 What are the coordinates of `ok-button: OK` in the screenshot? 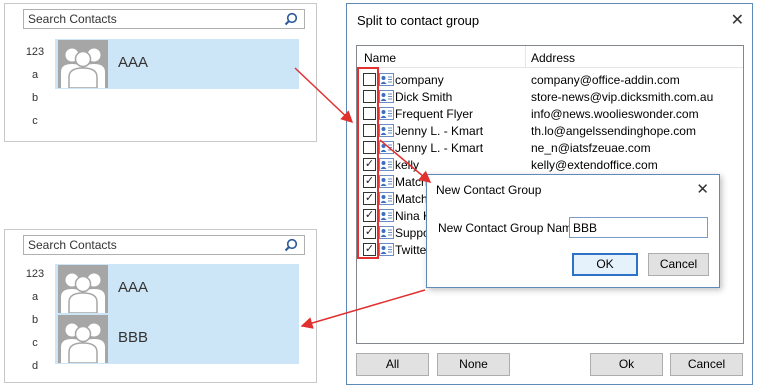 It's located at (605, 264).